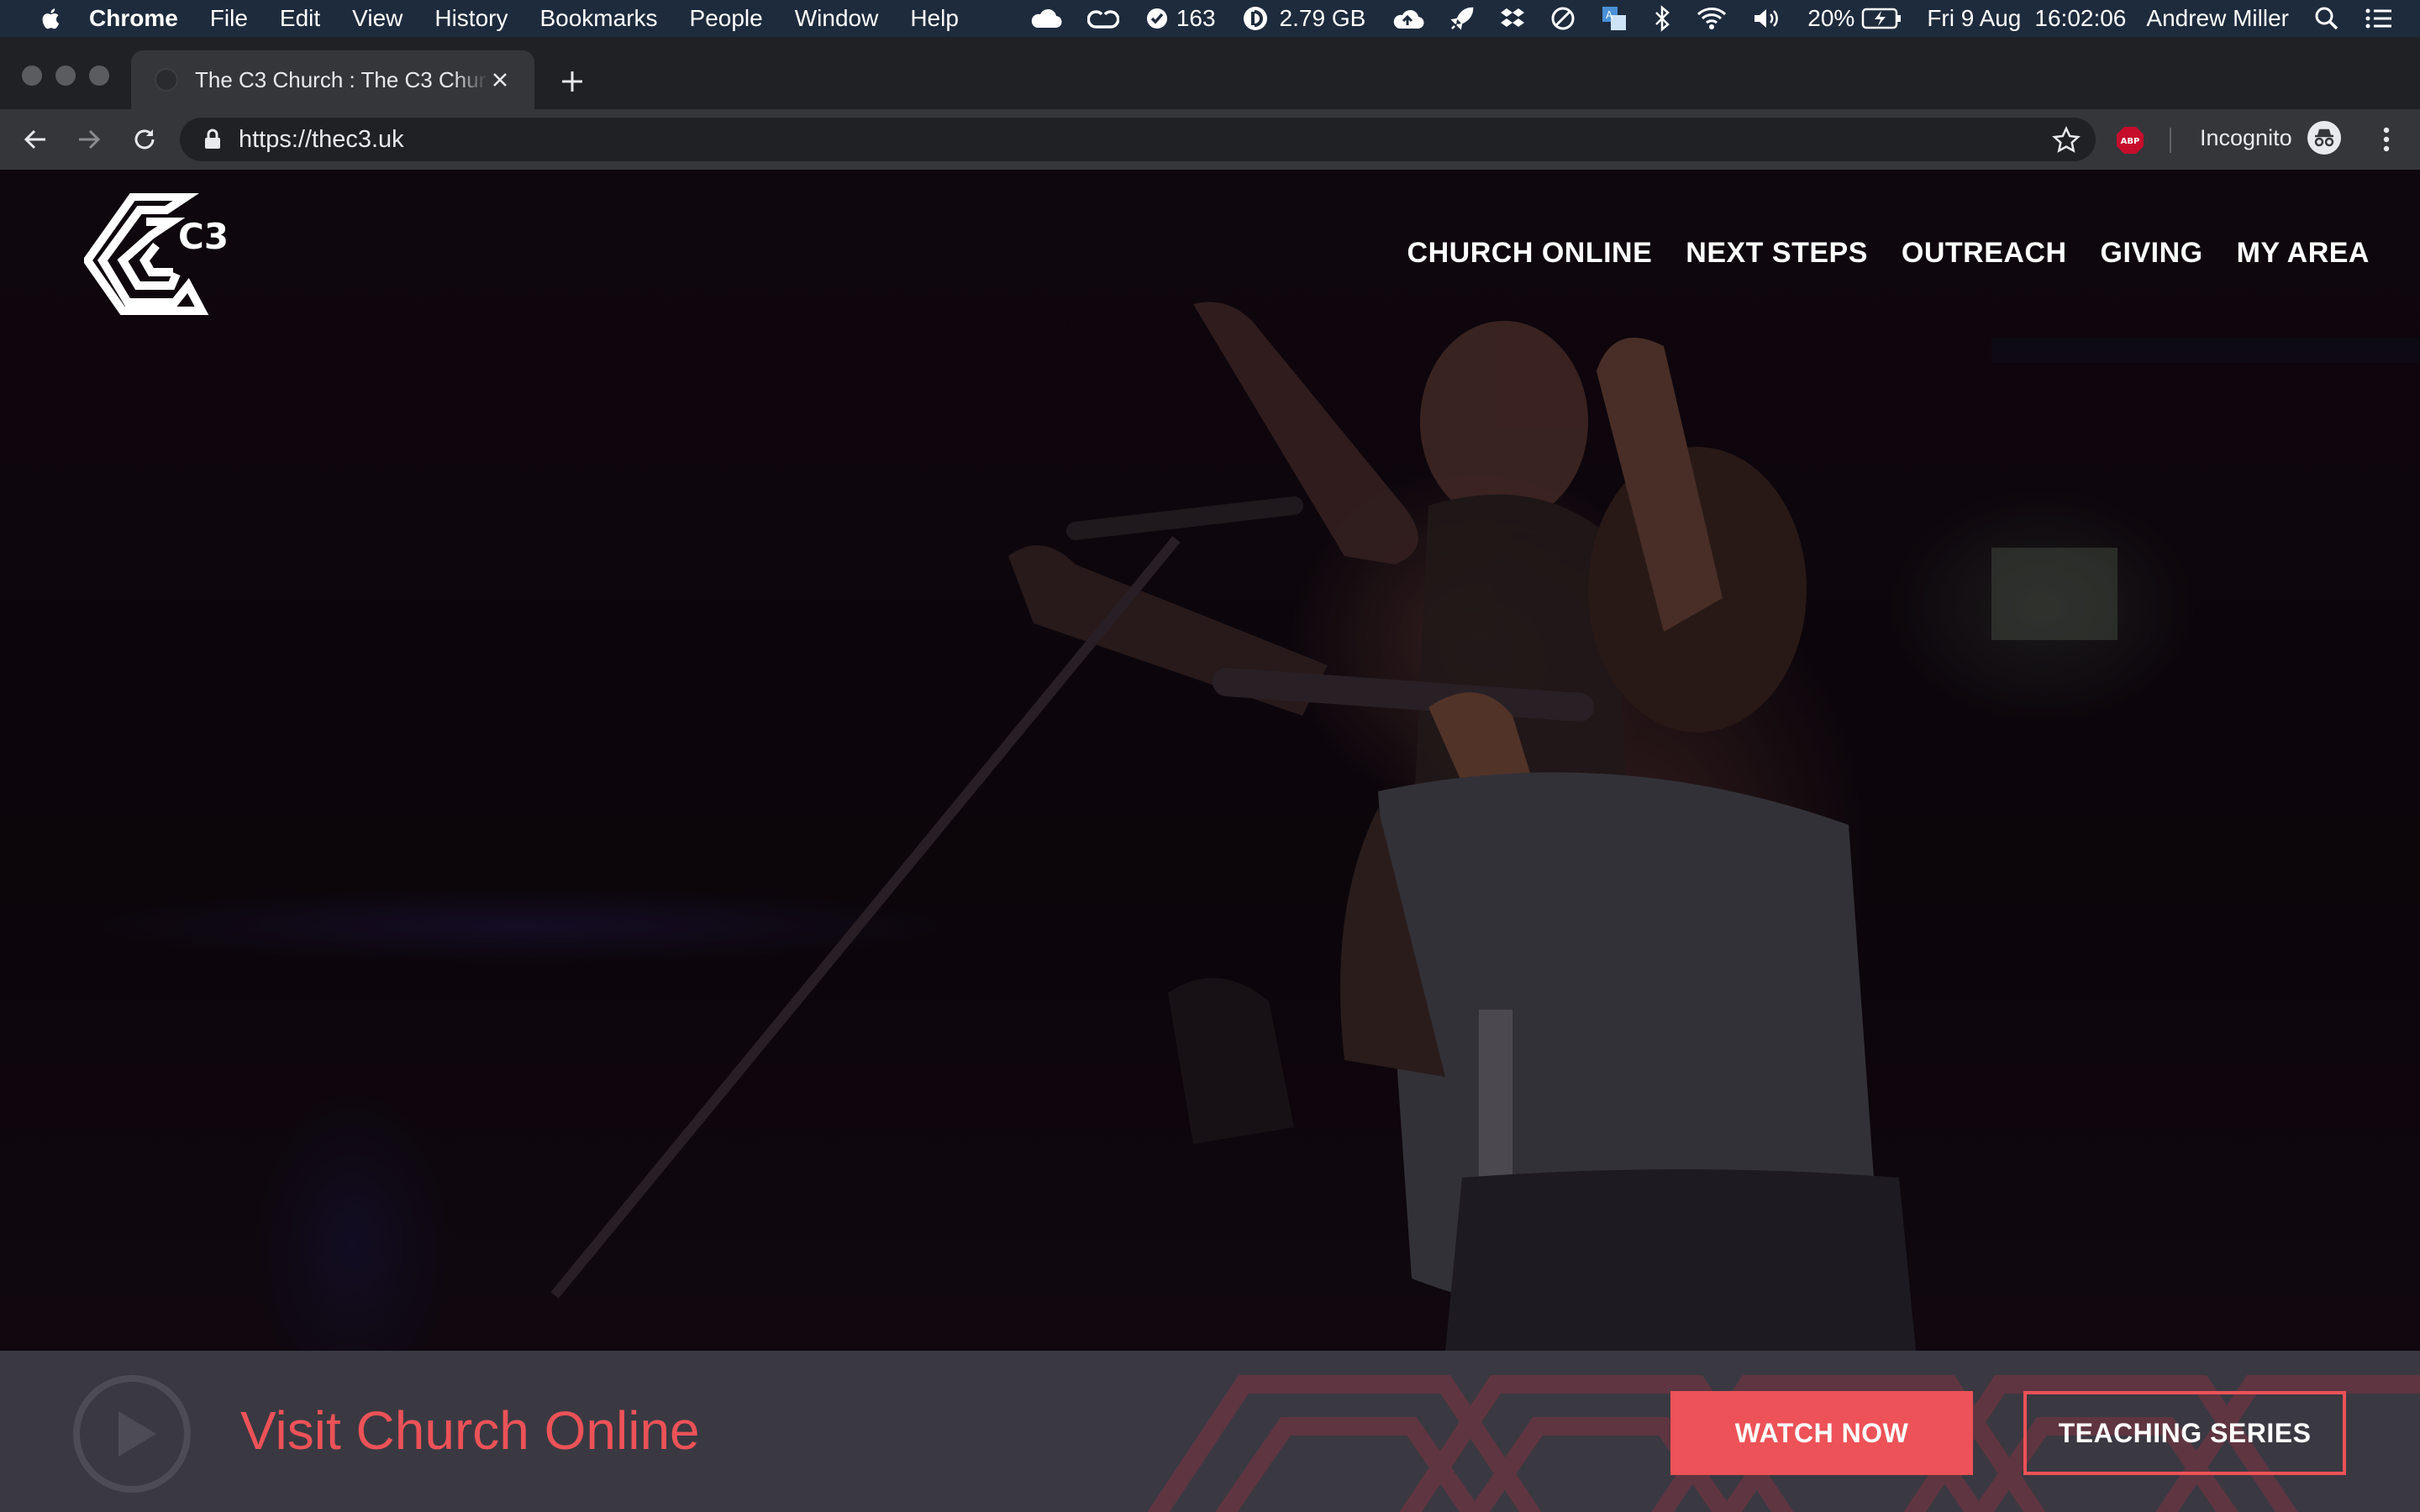  I want to click on memory-indicator: 2.79 GB, so click(1303, 18).